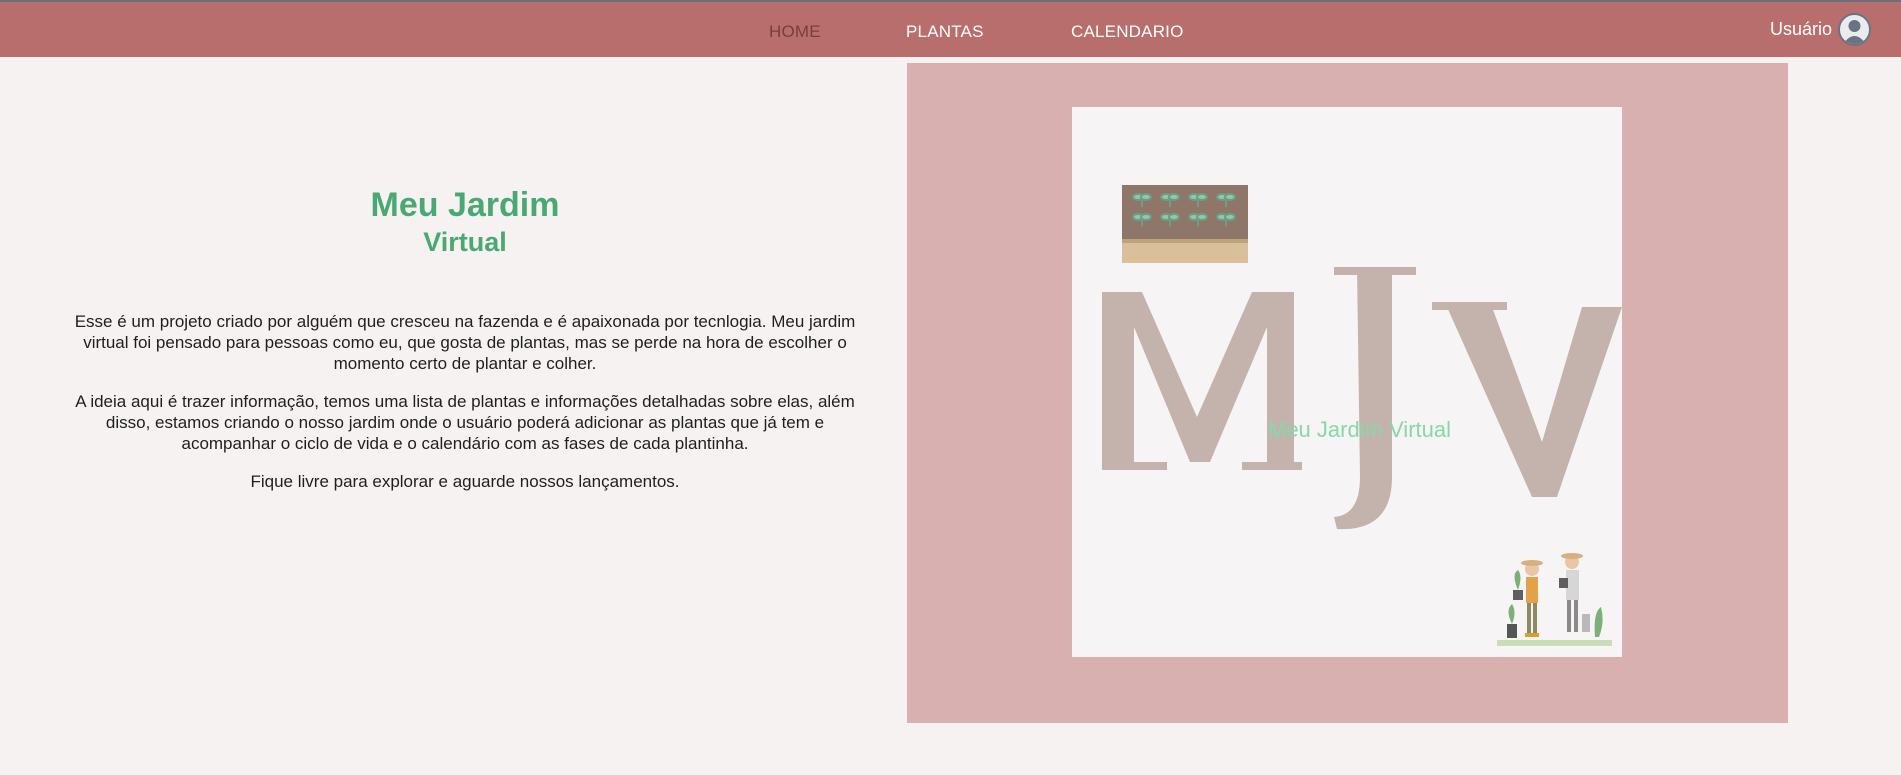 The width and height of the screenshot is (1901, 775). Describe the element at coordinates (1359, 429) in the screenshot. I see `logo-caption: Meu Jardim Virtual` at that location.